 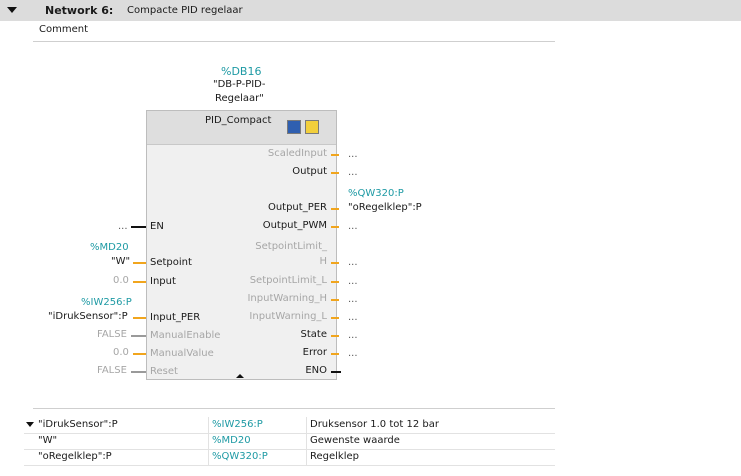 I want to click on pin-input-warning-h: InputWarning_H, so click(x=287, y=298).